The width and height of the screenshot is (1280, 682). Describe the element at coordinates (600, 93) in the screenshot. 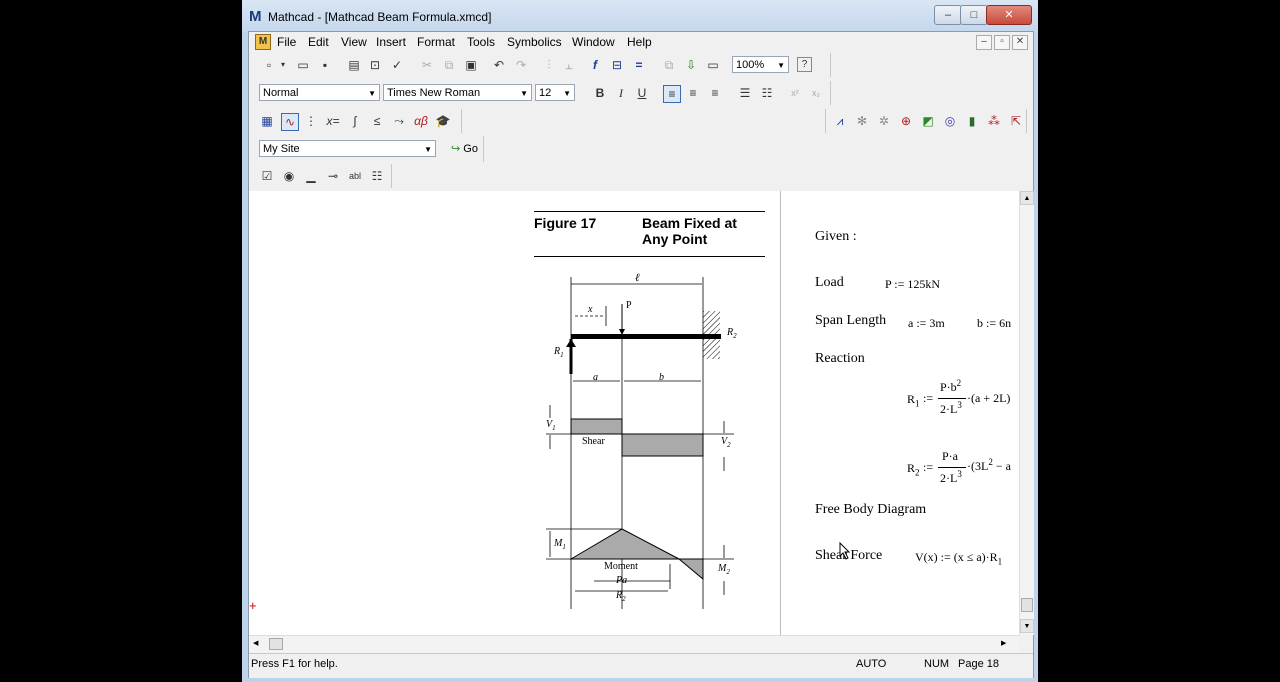

I see `bold-button: B` at that location.